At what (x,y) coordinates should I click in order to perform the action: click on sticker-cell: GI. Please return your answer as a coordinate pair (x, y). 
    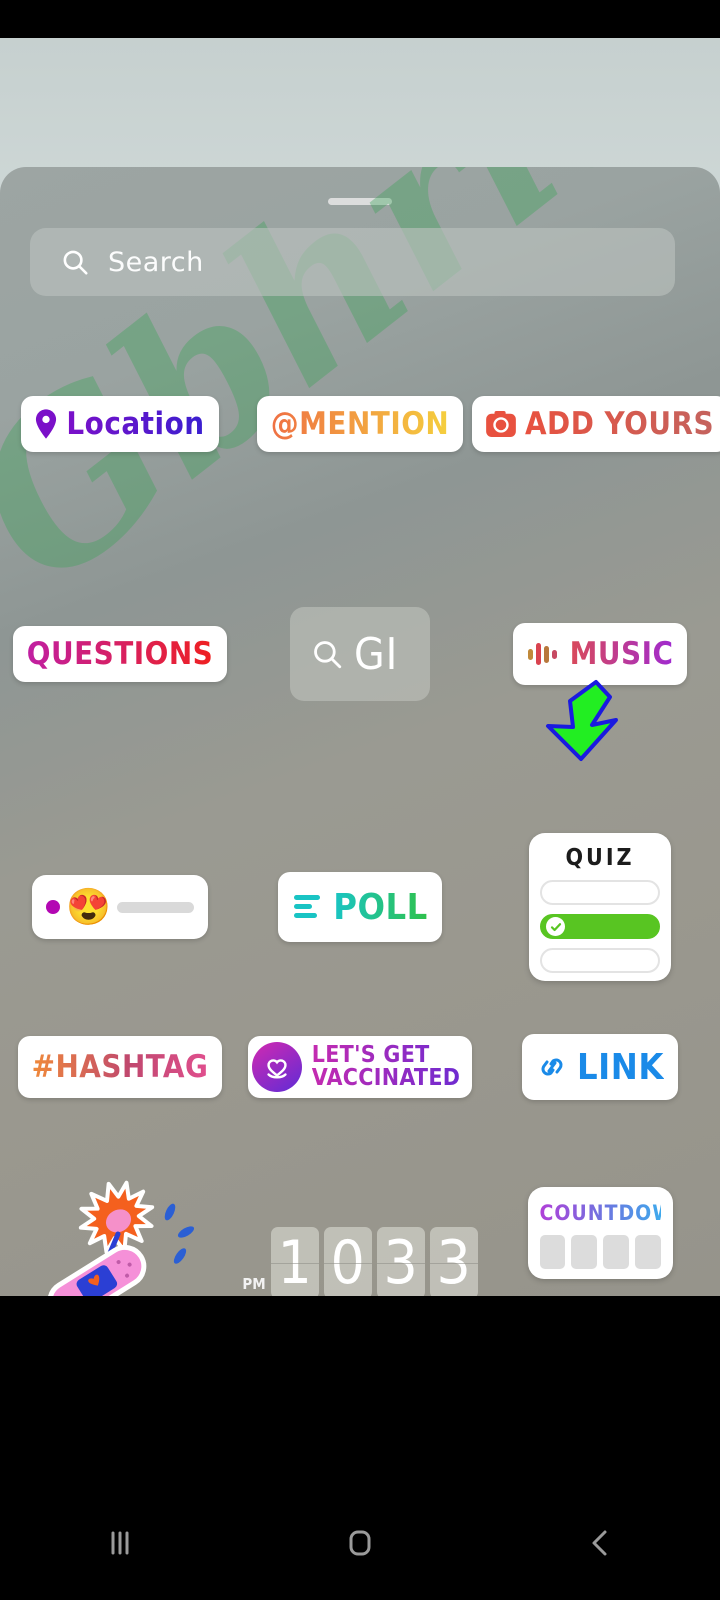
    Looking at the image, I should click on (360, 654).